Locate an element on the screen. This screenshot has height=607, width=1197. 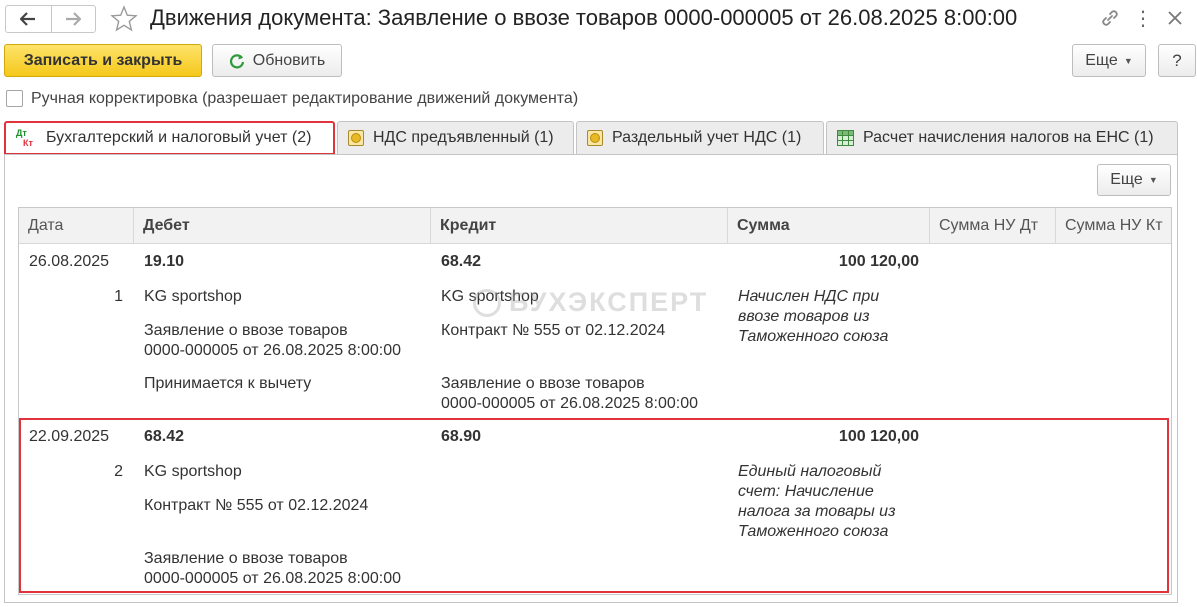
refresh-button: Обновить is located at coordinates (277, 60).